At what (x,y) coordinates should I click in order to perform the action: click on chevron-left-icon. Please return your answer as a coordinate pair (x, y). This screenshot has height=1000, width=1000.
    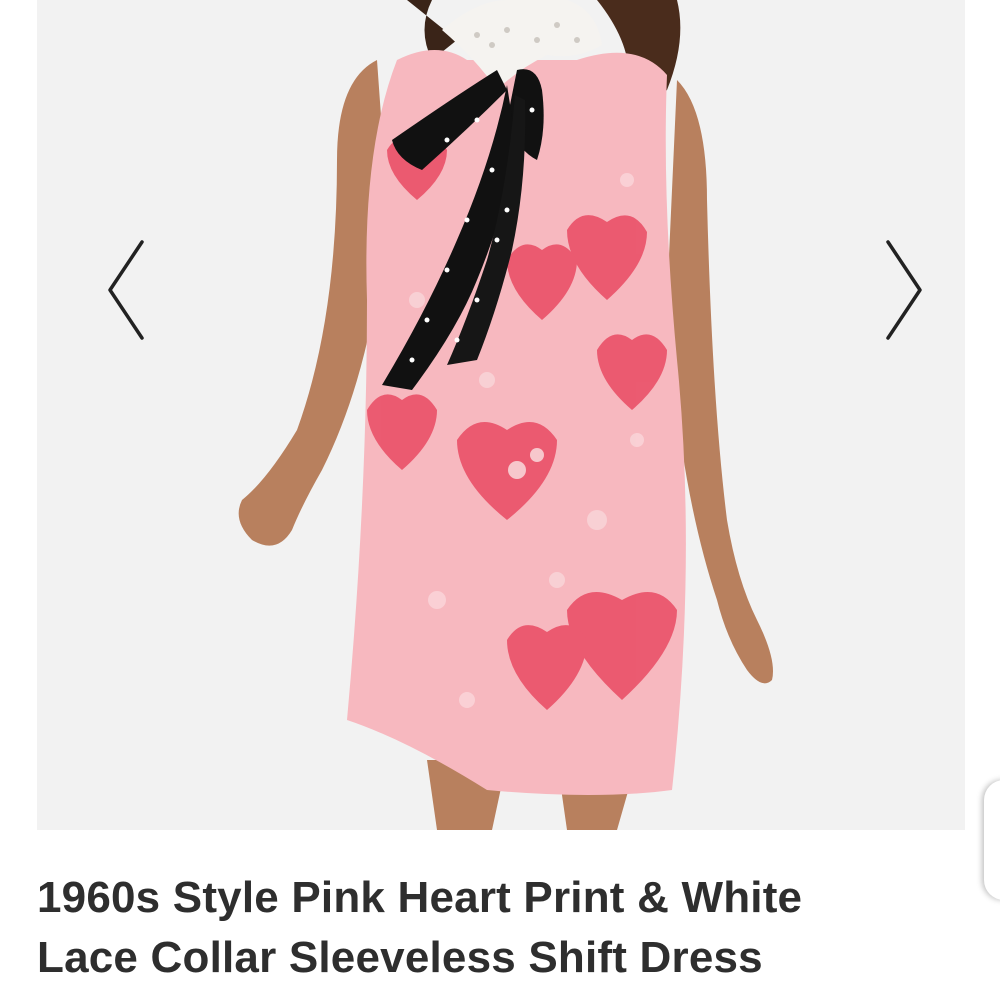
    Looking at the image, I should click on (122, 290).